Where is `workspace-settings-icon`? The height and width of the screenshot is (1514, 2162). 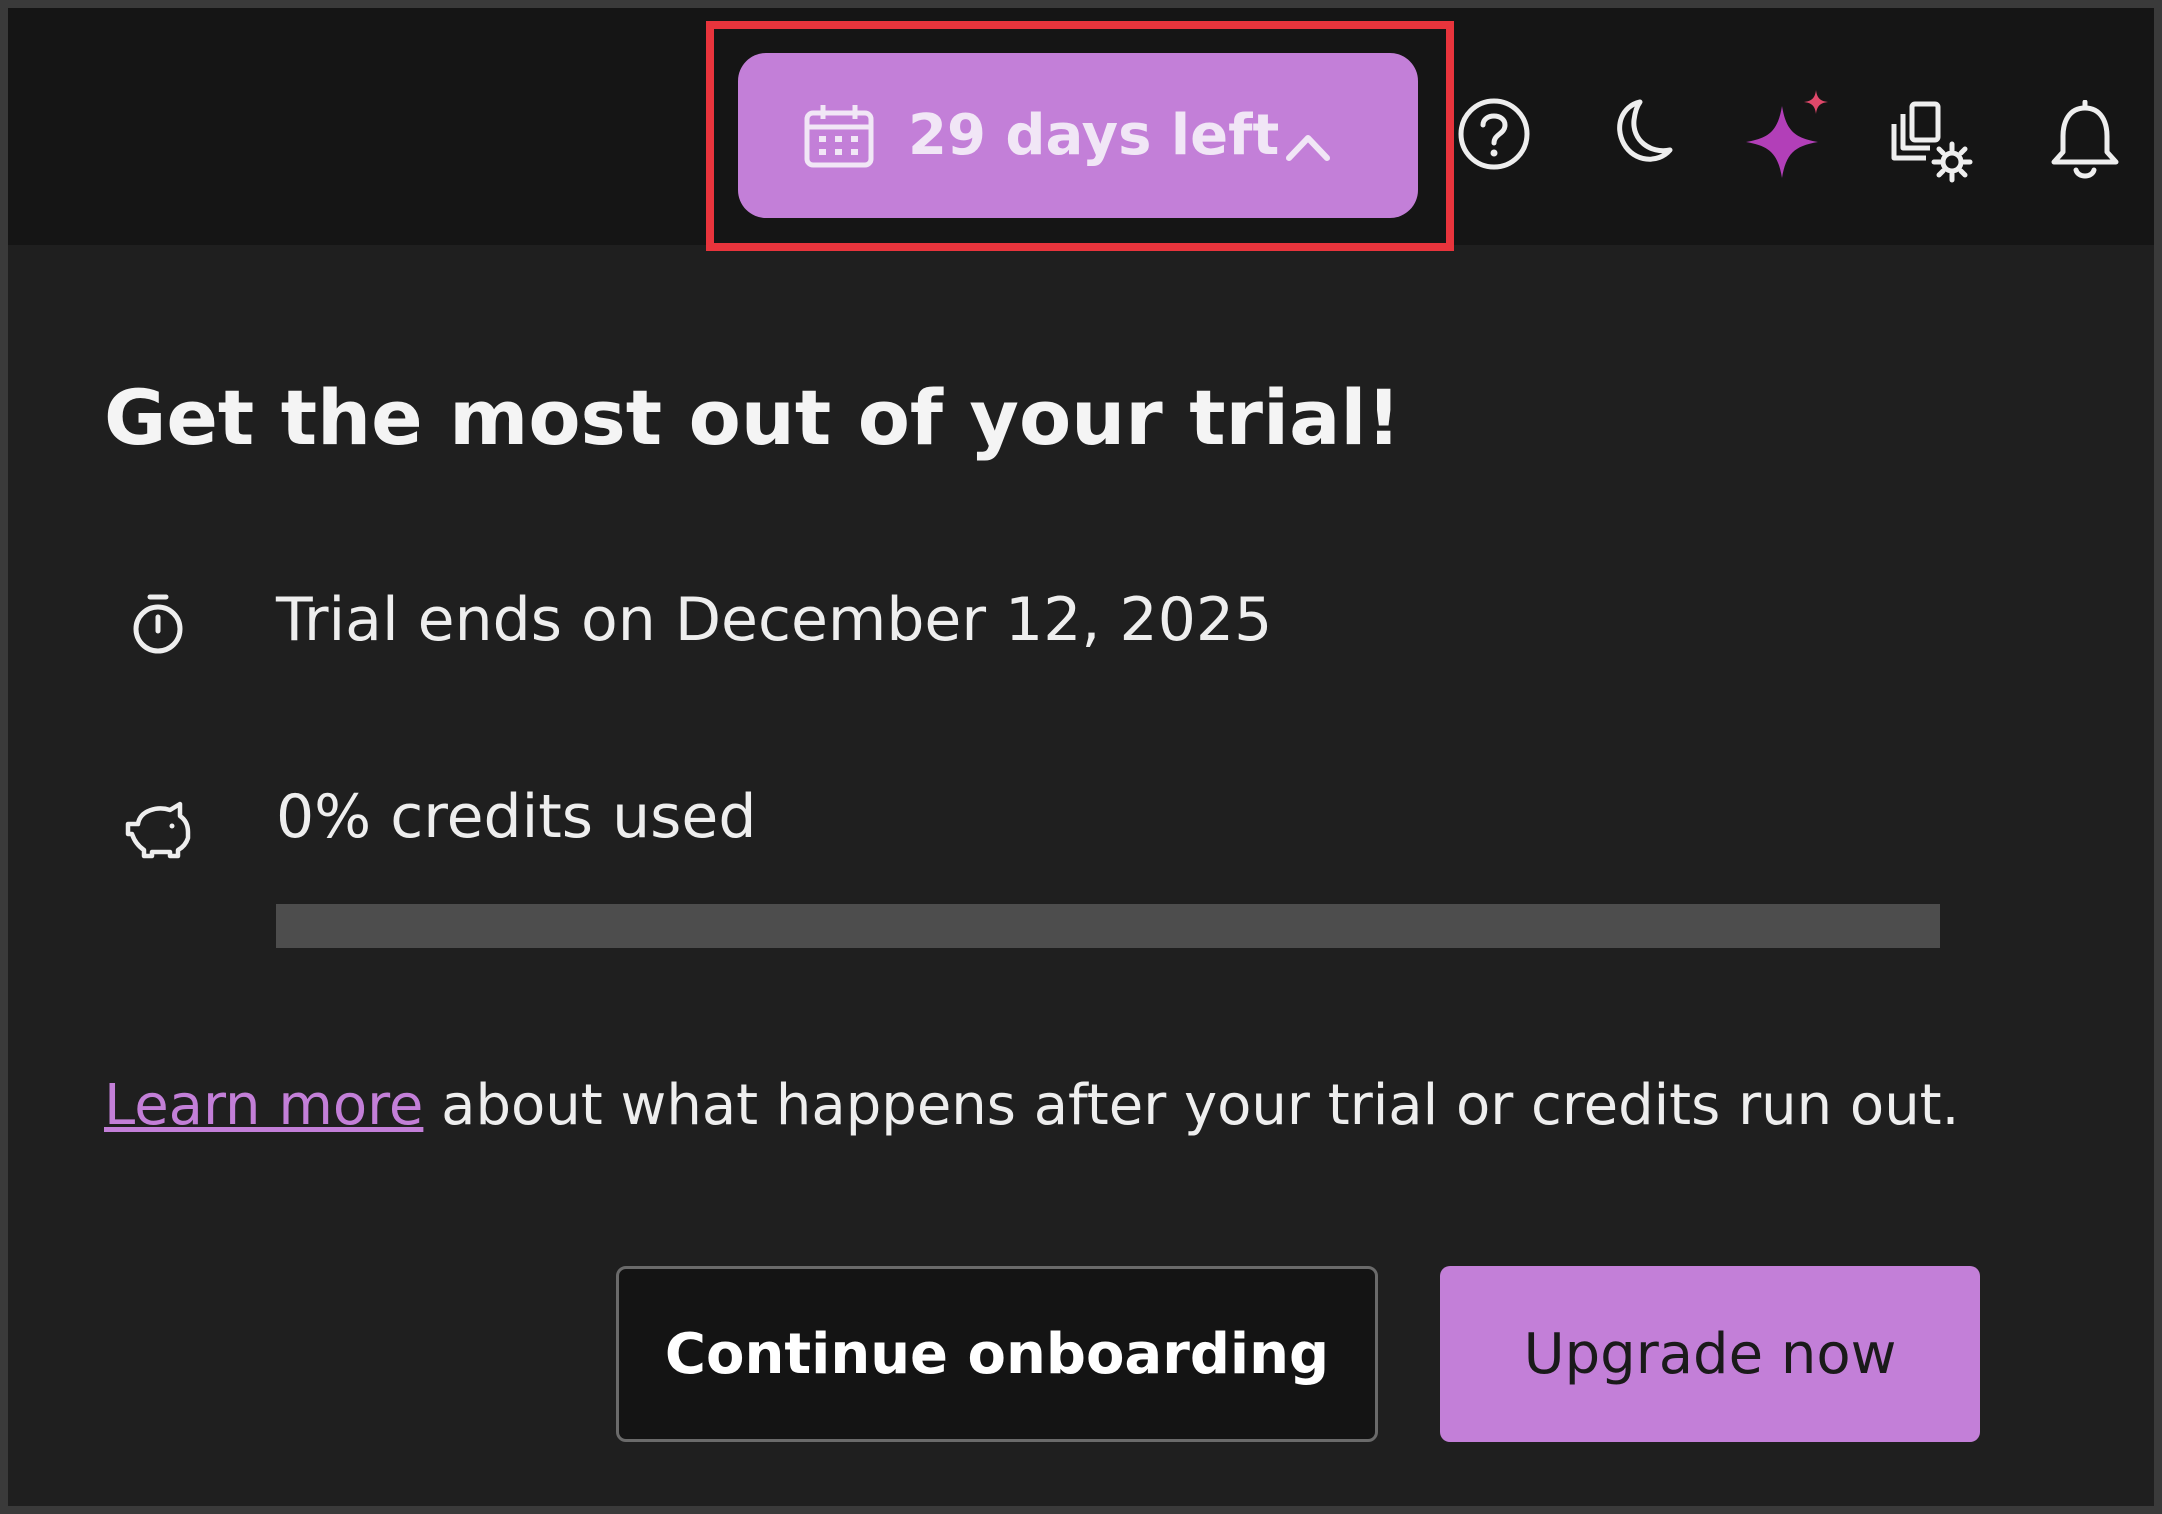 workspace-settings-icon is located at coordinates (1932, 144).